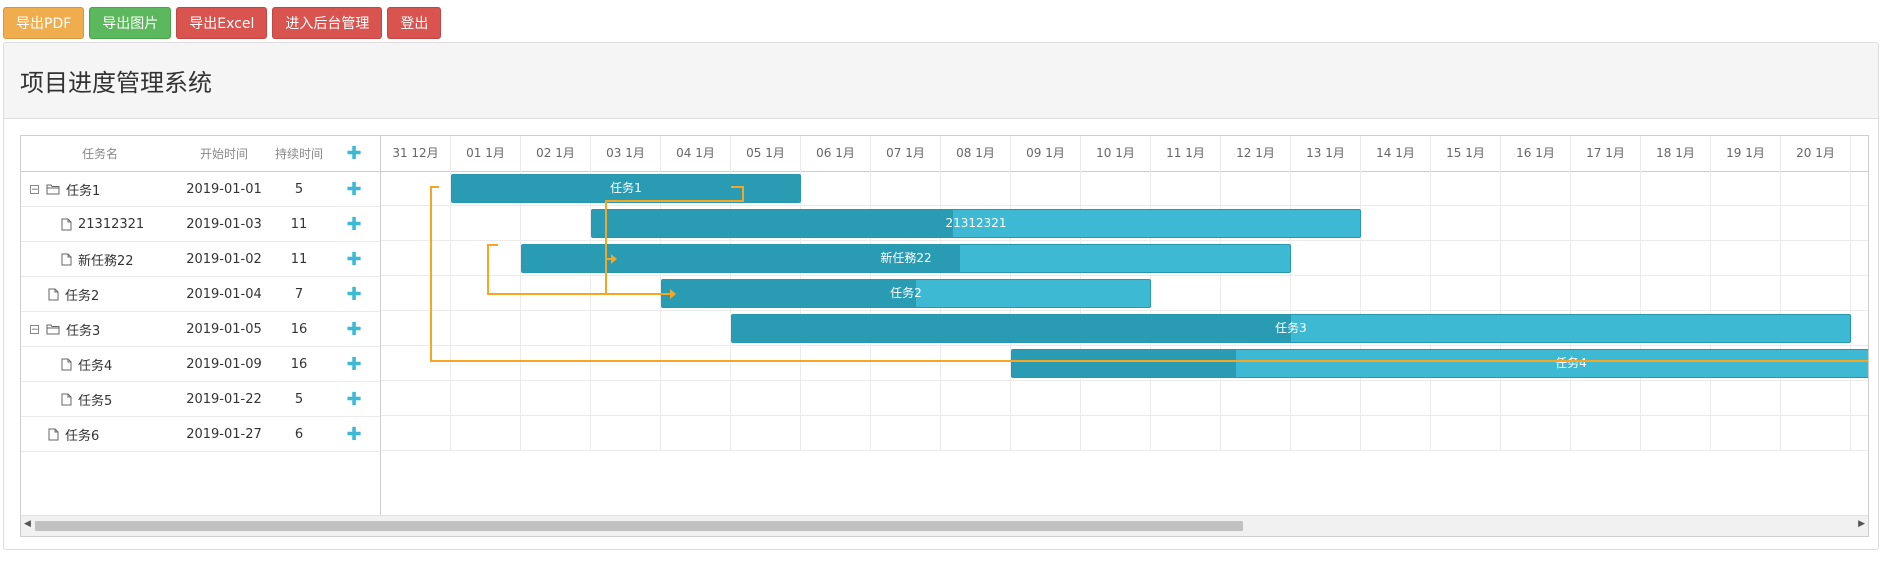  What do you see at coordinates (200, 364) in the screenshot?
I see `task-row: 任务4 2019-01-09 16 ✚` at bounding box center [200, 364].